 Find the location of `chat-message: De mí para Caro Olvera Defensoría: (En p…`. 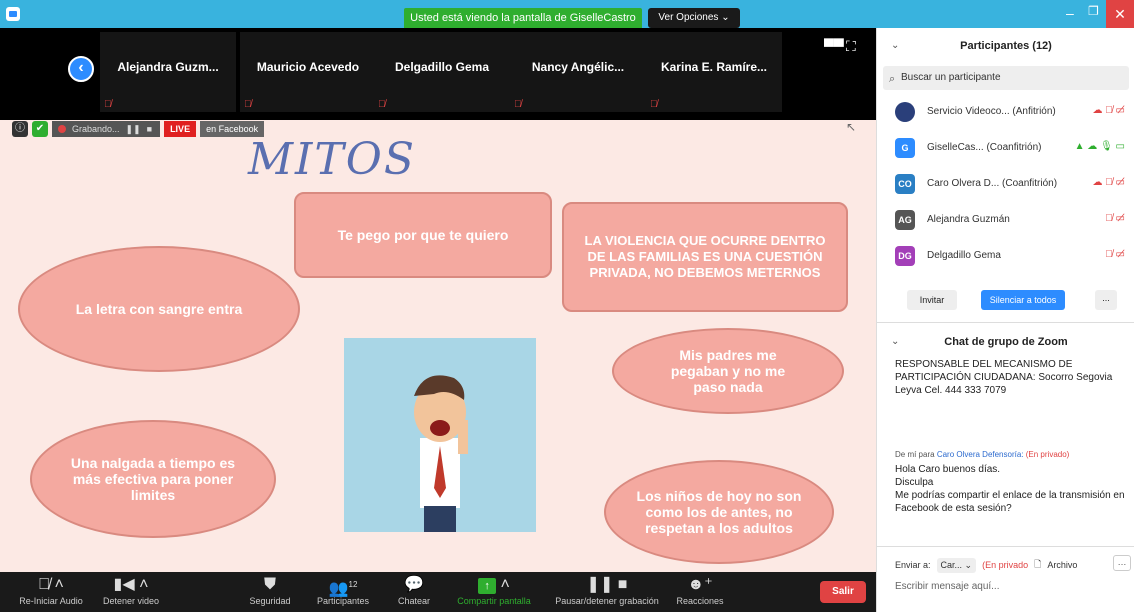

chat-message: De mí para Caro Olvera Defensoría: (En p… is located at coordinates (1011, 481).